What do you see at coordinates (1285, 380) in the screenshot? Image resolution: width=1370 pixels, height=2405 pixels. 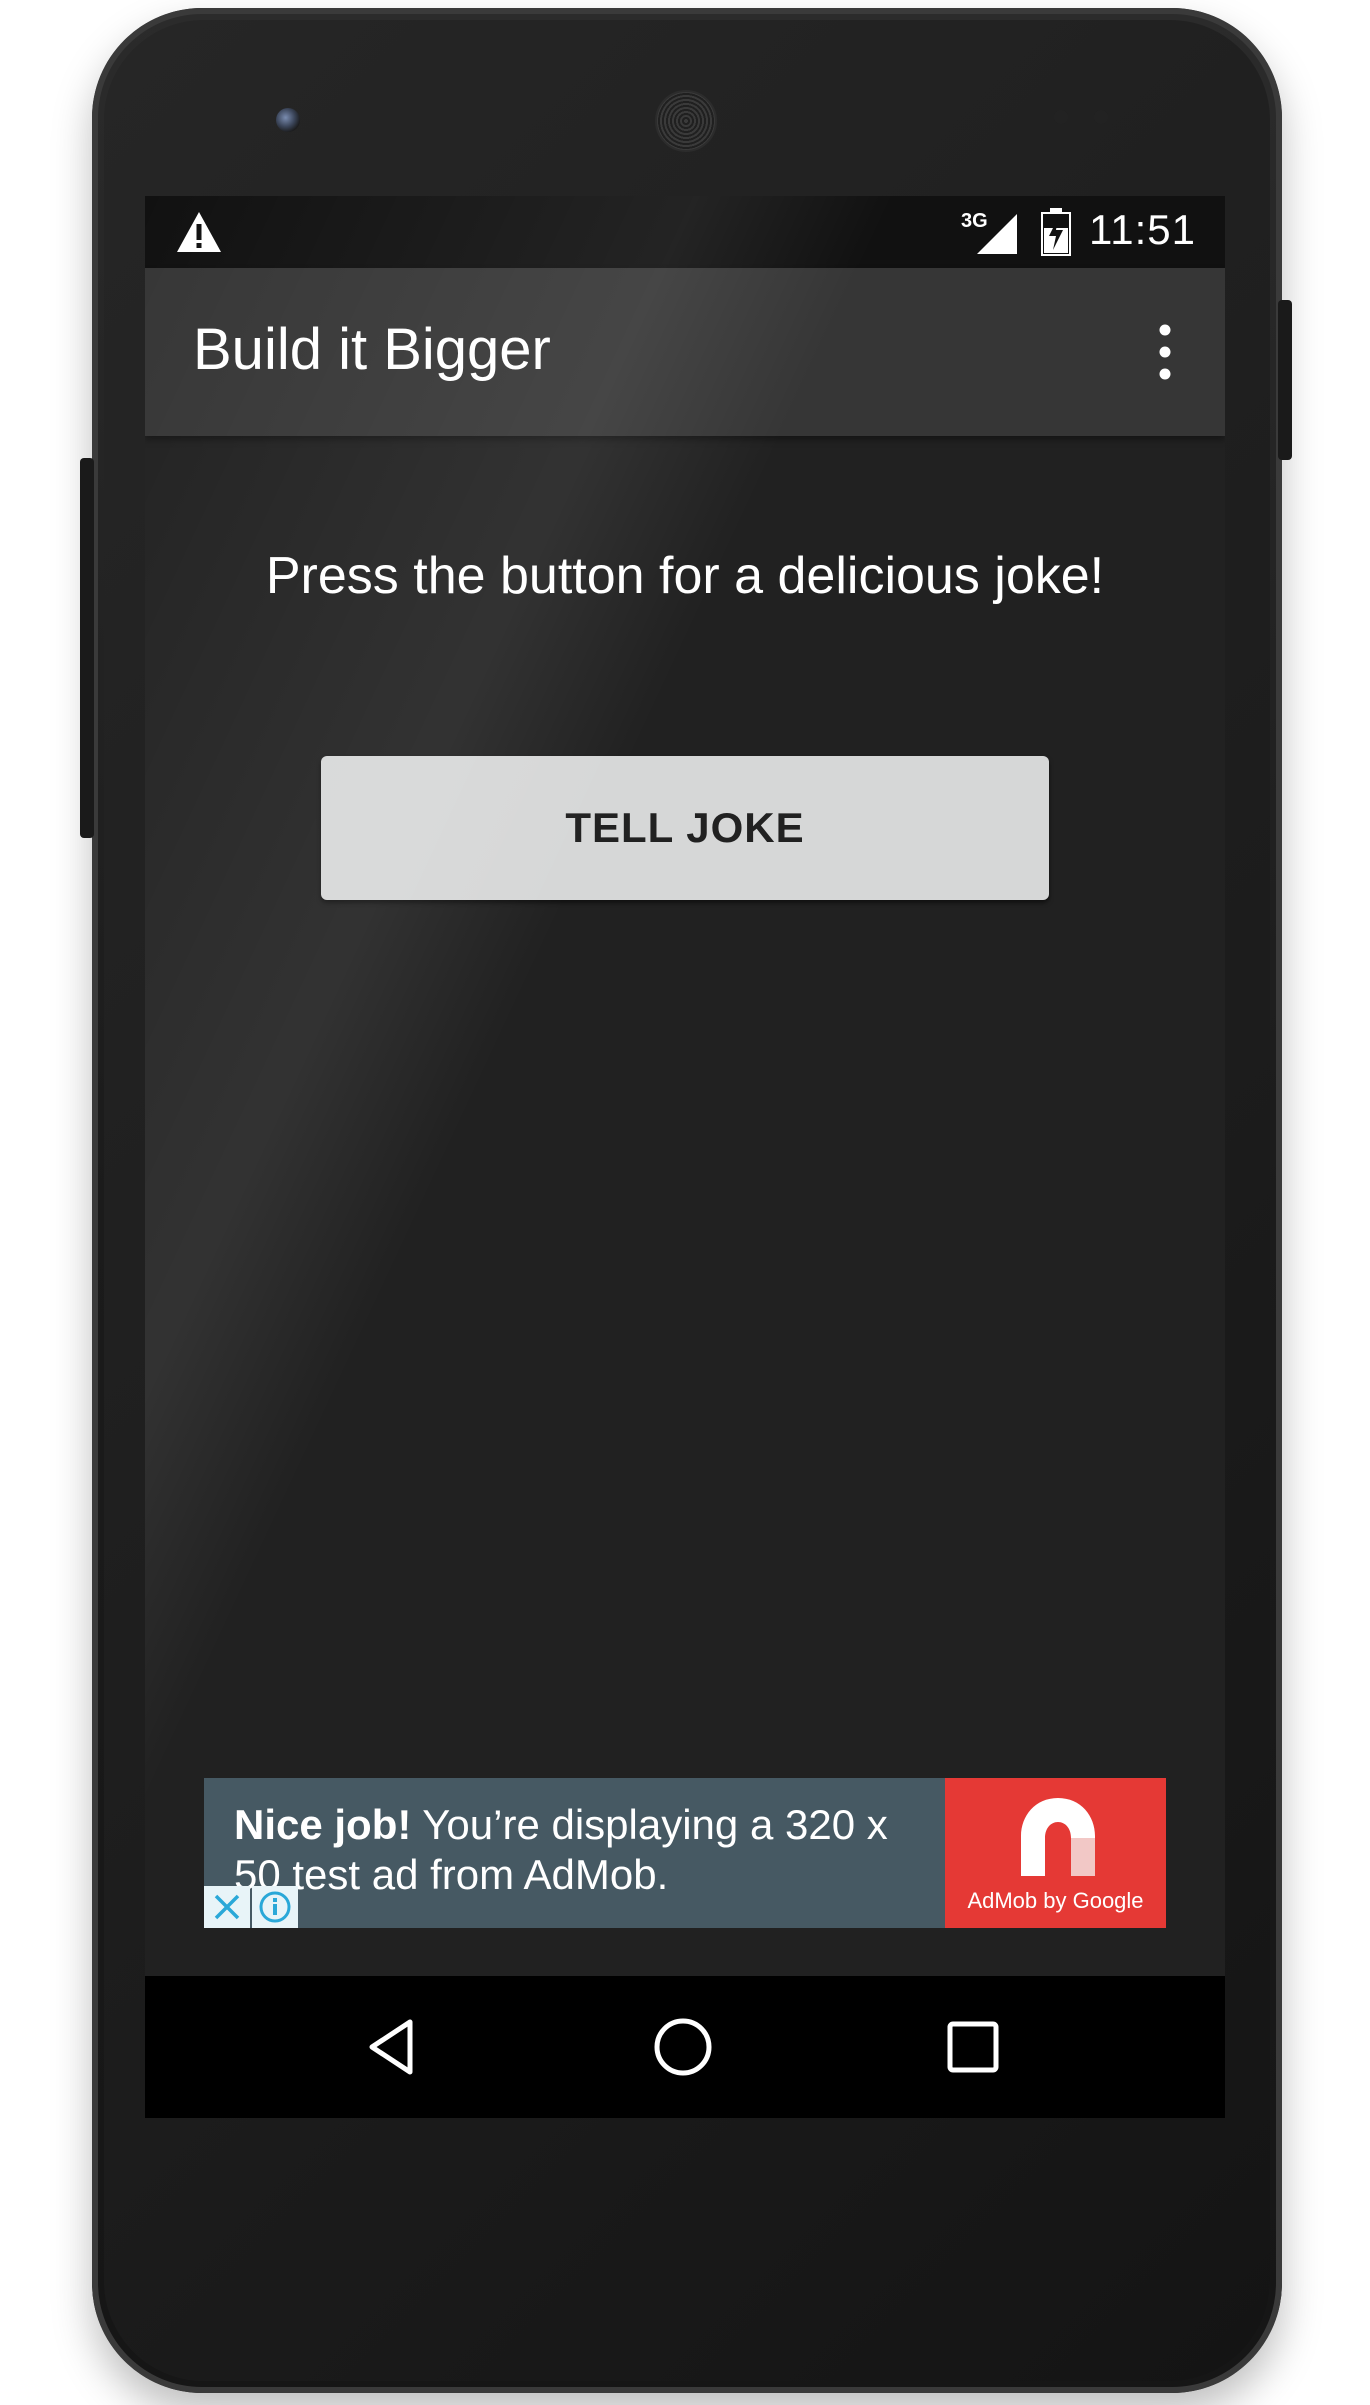 I see `power-button` at bounding box center [1285, 380].